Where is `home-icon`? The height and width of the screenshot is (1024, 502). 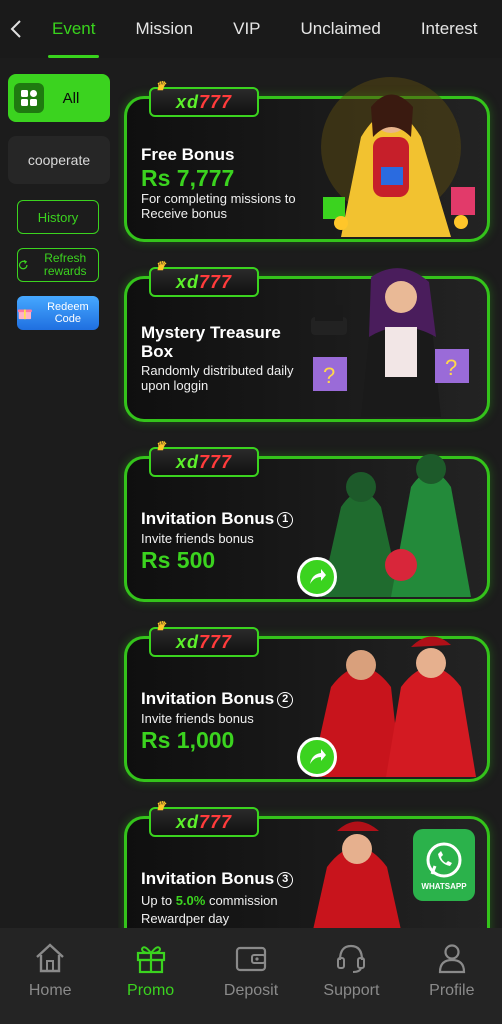
home-icon is located at coordinates (50, 958).